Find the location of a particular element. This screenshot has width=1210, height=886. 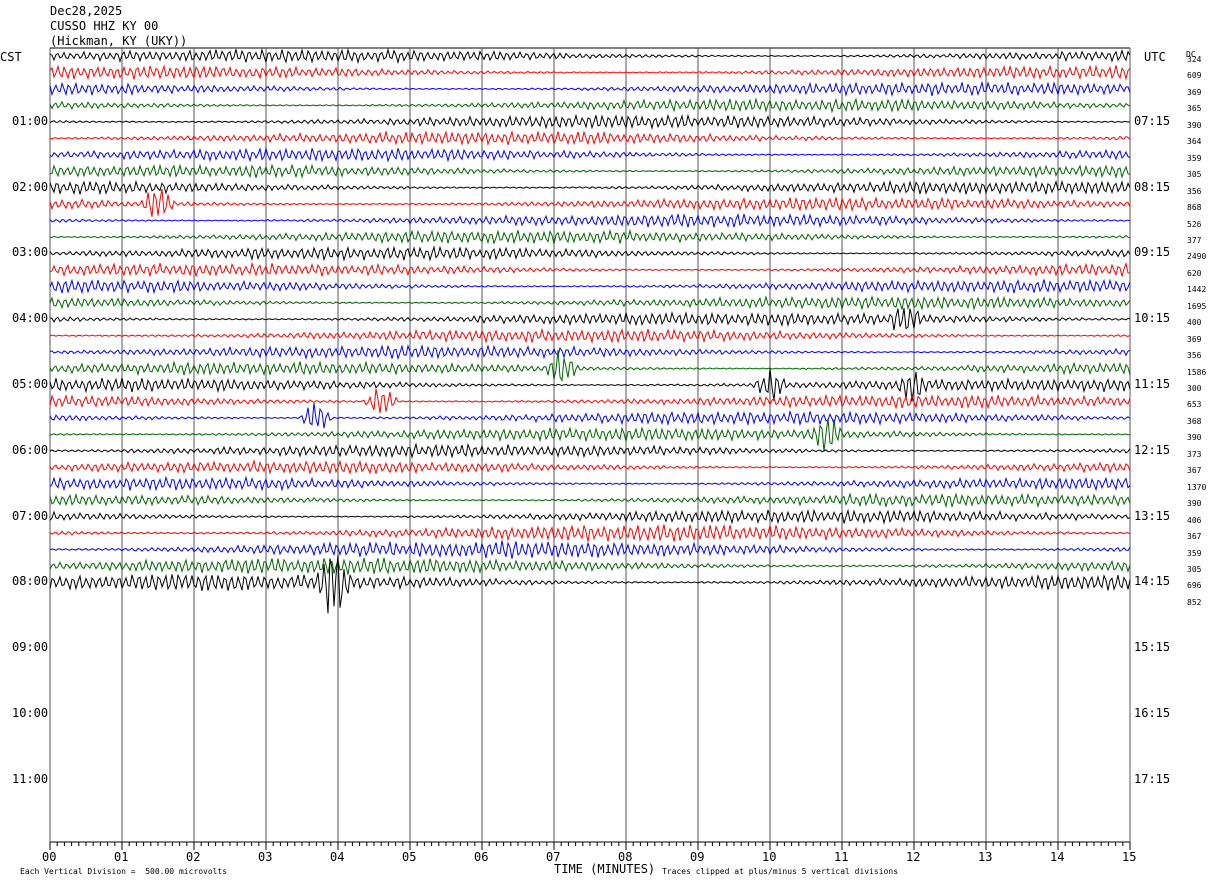

right-hour-label: 16:15 is located at coordinates (1152, 713).